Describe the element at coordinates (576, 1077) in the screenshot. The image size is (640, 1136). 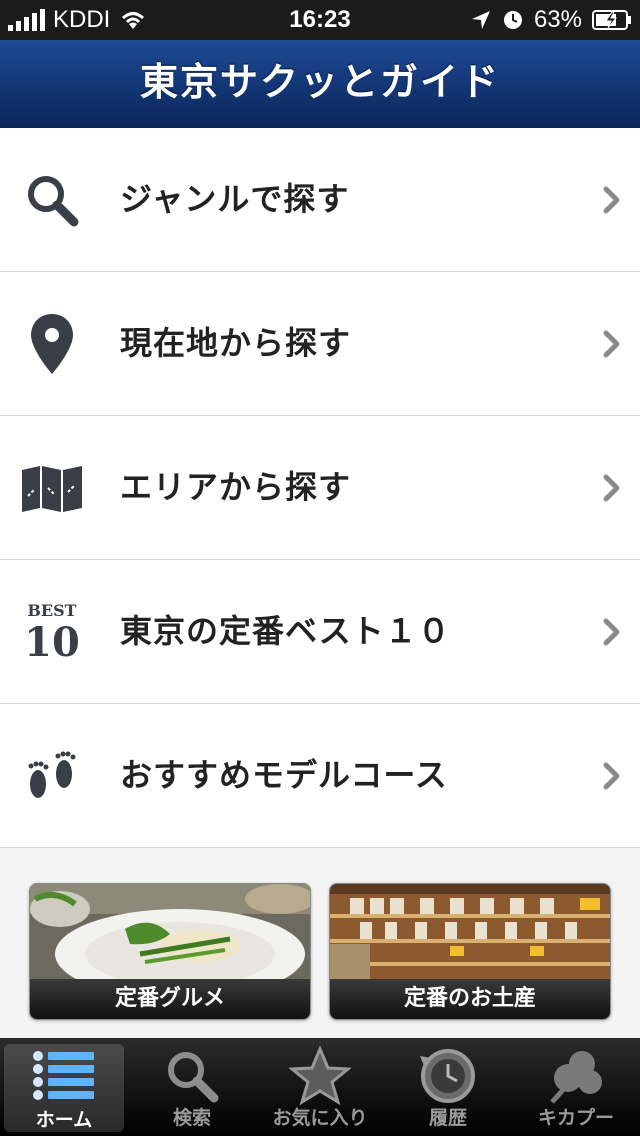
I see `clover-icon` at that location.